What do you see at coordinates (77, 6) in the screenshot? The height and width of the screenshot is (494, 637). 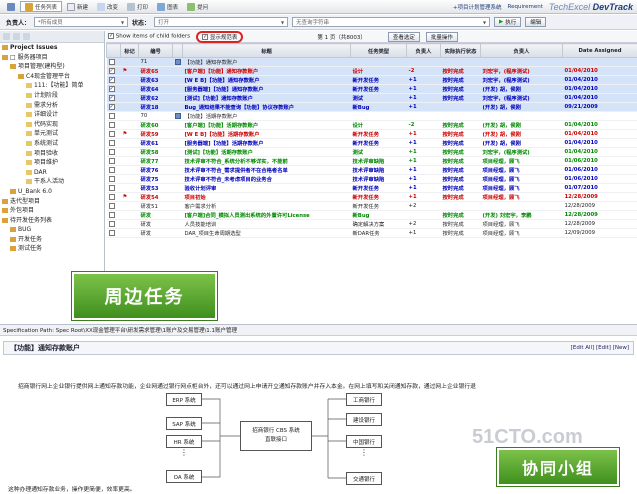 I see `toolbar-new: 新建` at bounding box center [77, 6].